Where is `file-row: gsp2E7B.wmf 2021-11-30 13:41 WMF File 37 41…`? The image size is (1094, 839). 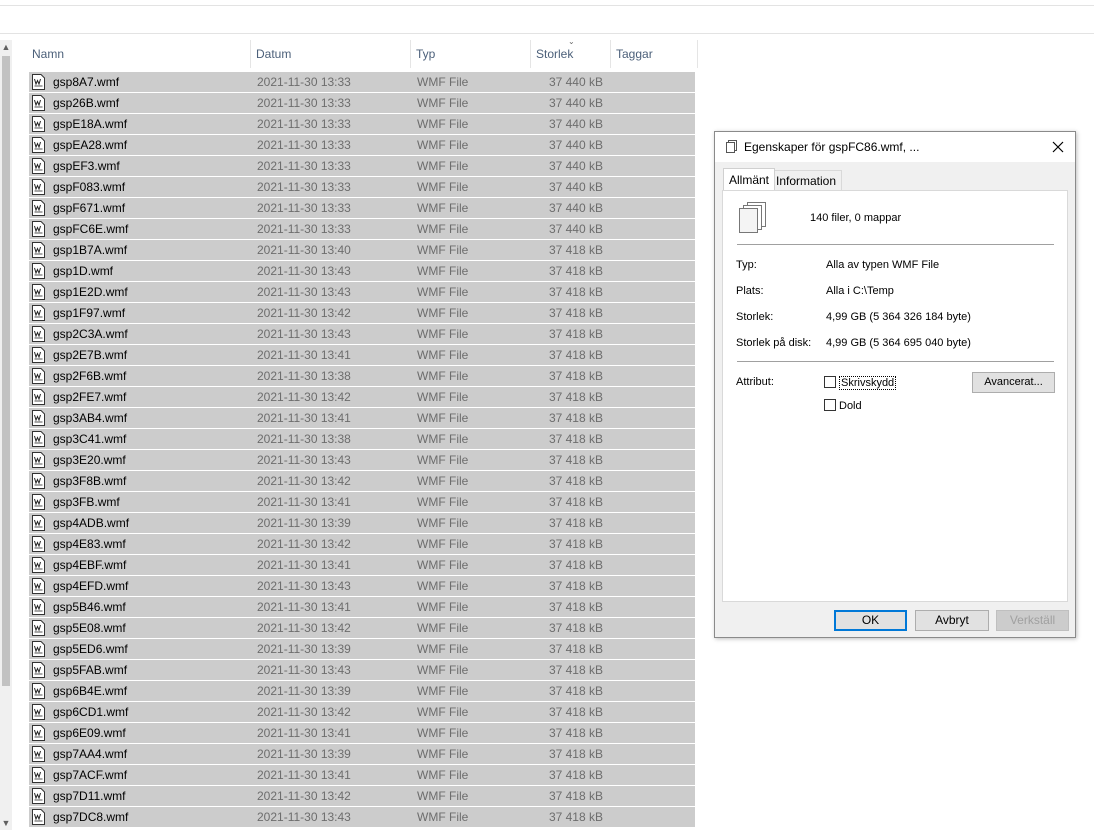
file-row: gsp2E7B.wmf 2021-11-30 13:41 WMF File 37 41… is located at coordinates (362, 355).